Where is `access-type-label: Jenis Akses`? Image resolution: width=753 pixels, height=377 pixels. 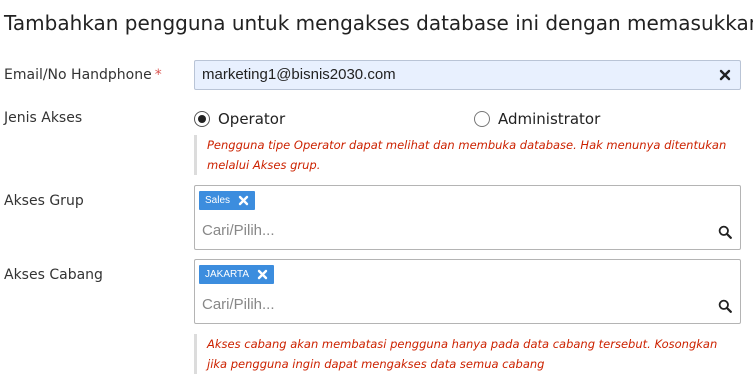 access-type-label: Jenis Akses is located at coordinates (43, 118).